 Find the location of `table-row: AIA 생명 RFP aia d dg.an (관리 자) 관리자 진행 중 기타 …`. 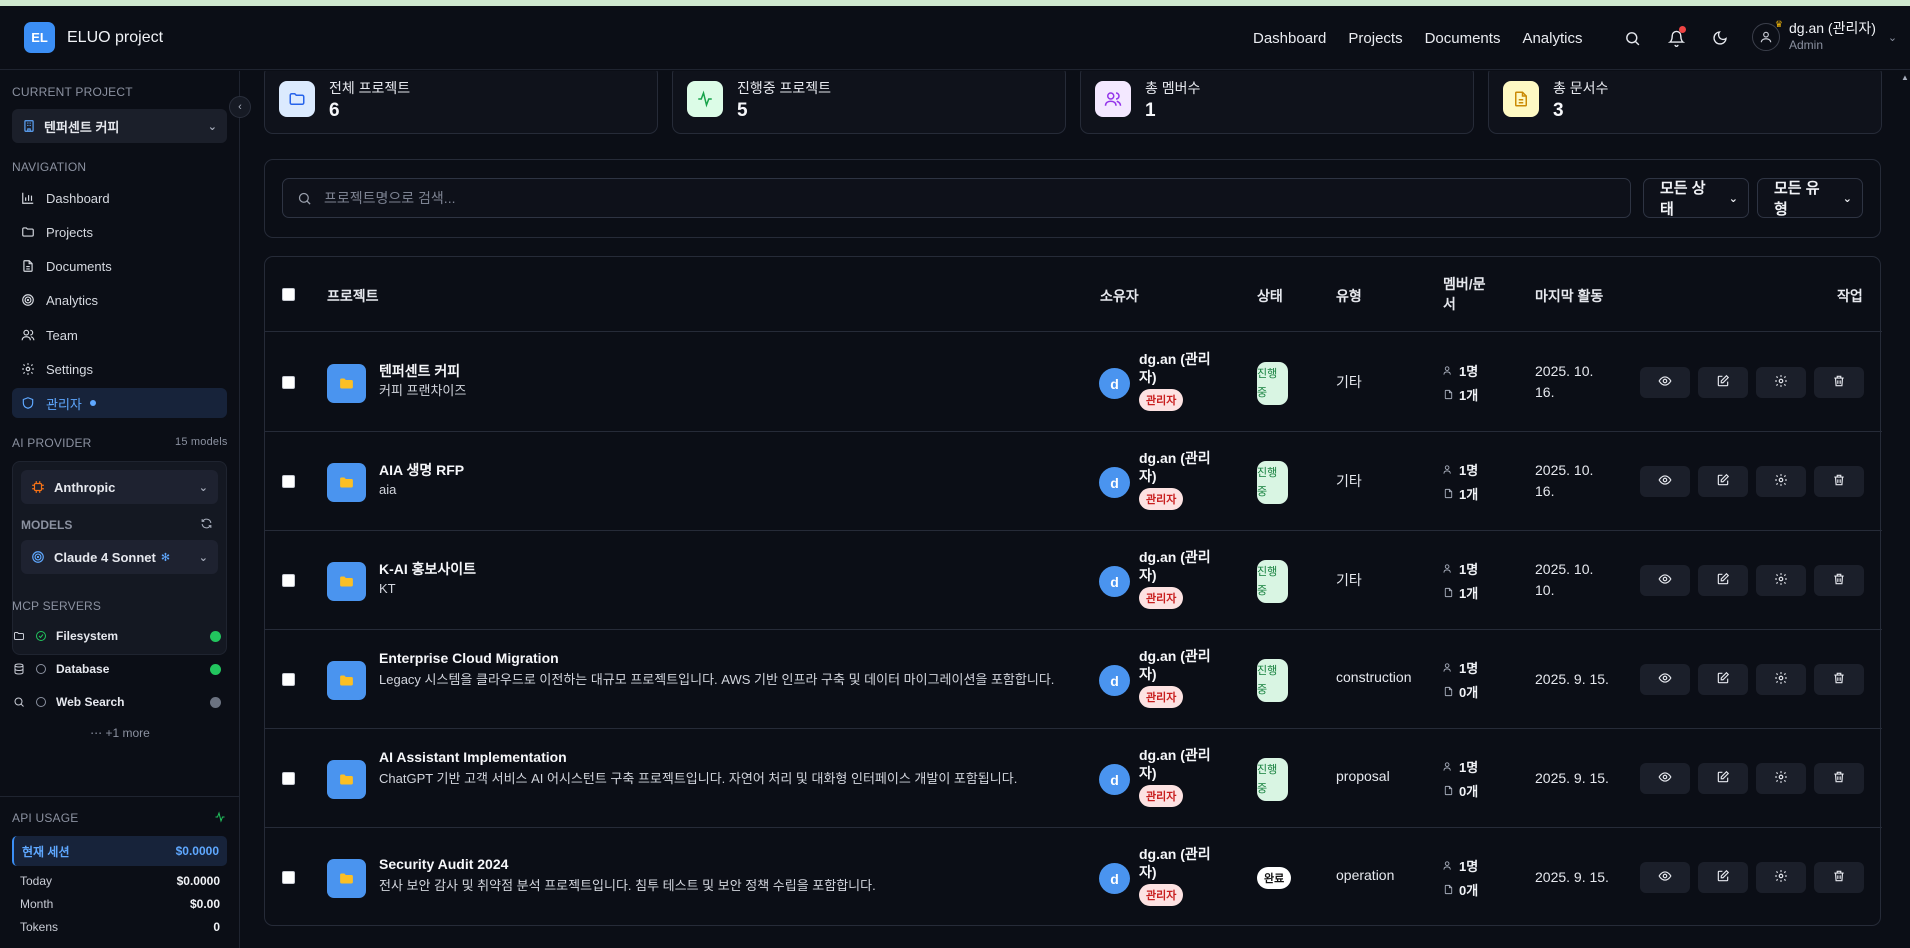

table-row: AIA 생명 RFP aia d dg.an (관리 자) 관리자 진행 중 기타 … is located at coordinates (1073, 481).